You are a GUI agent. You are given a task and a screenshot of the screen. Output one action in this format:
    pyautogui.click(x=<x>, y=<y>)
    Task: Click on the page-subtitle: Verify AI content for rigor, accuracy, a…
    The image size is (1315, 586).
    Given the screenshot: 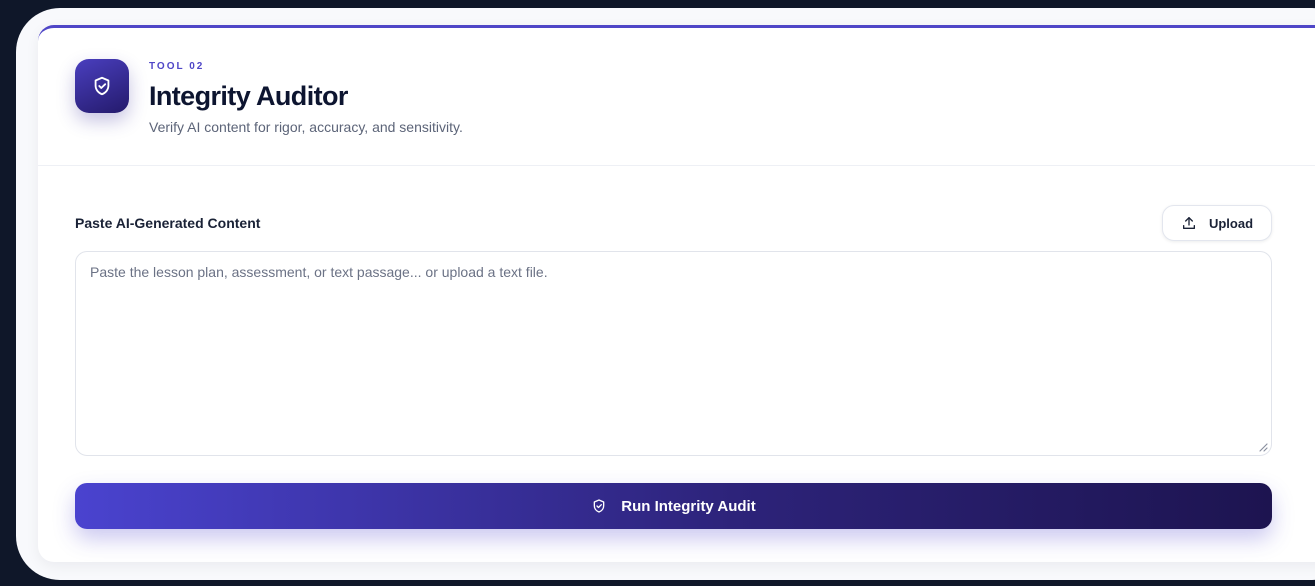 What is the action you would take?
    pyautogui.click(x=306, y=127)
    